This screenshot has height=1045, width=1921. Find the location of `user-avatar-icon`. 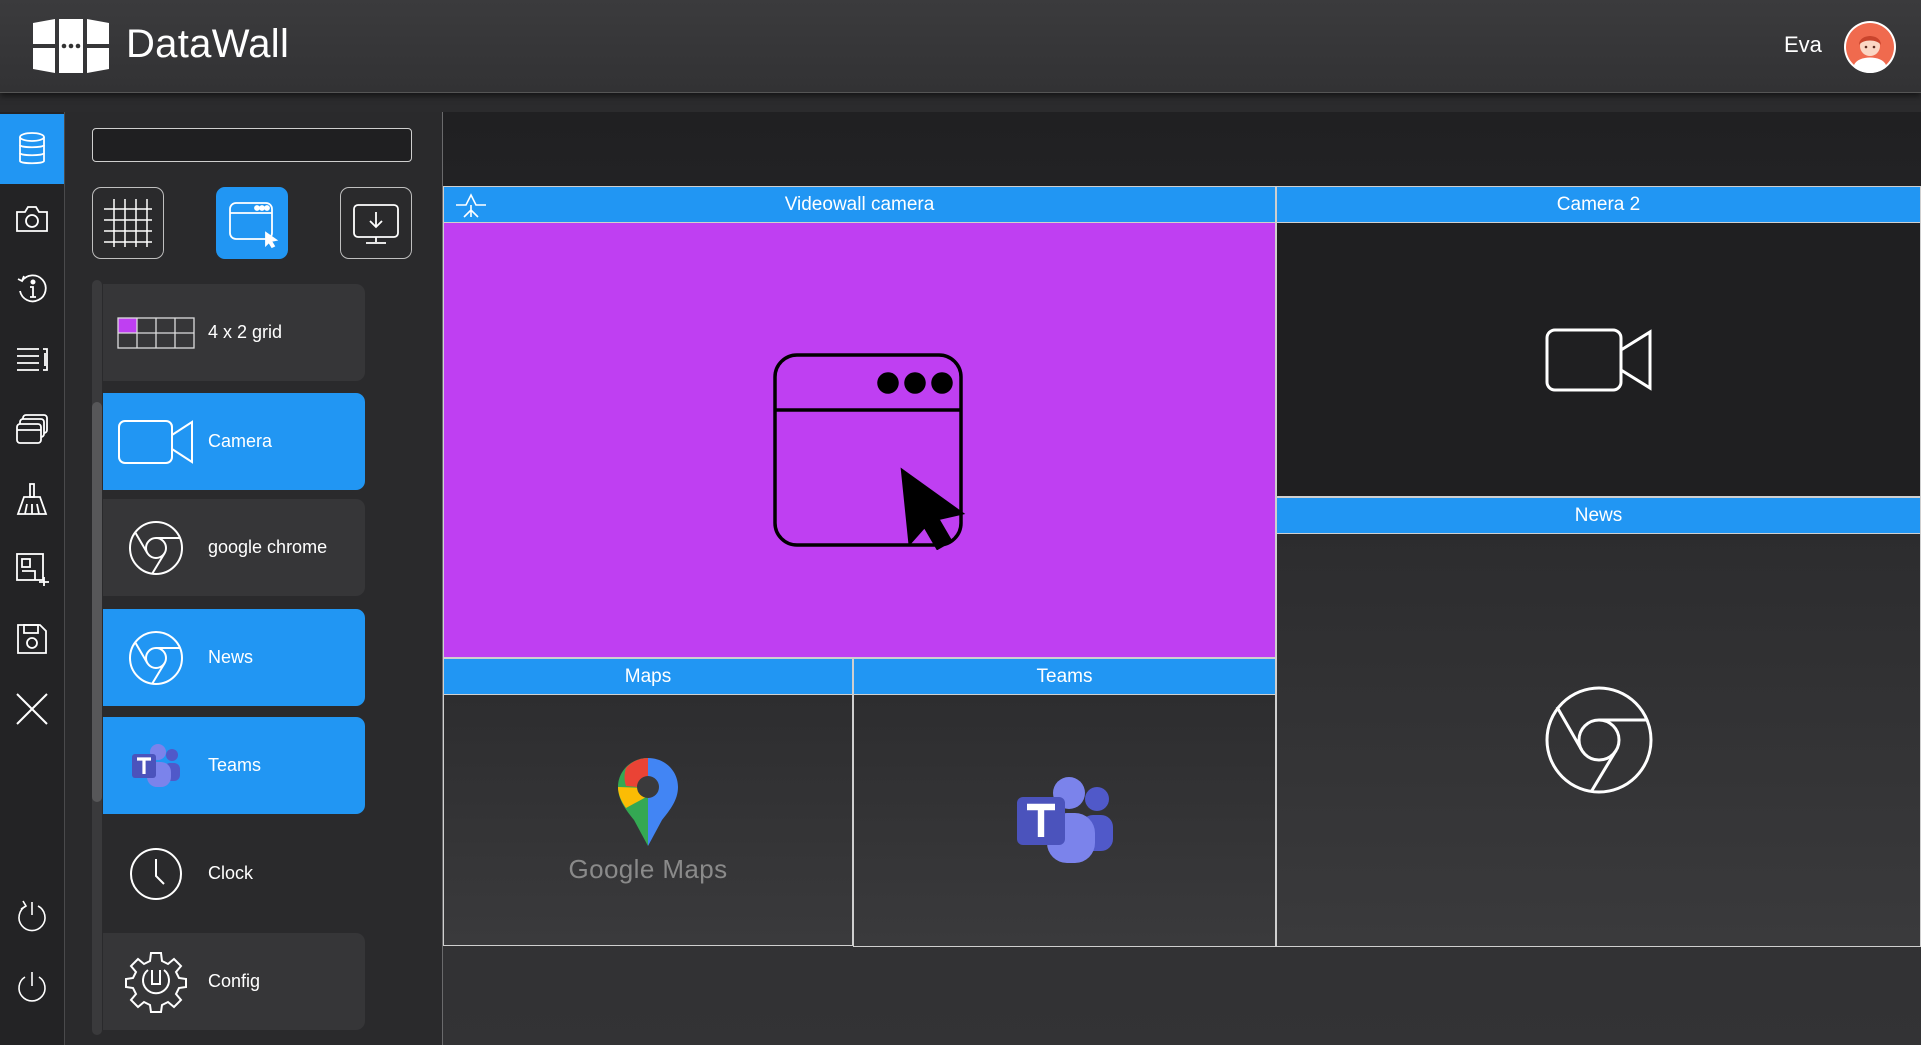

user-avatar-icon is located at coordinates (1870, 48).